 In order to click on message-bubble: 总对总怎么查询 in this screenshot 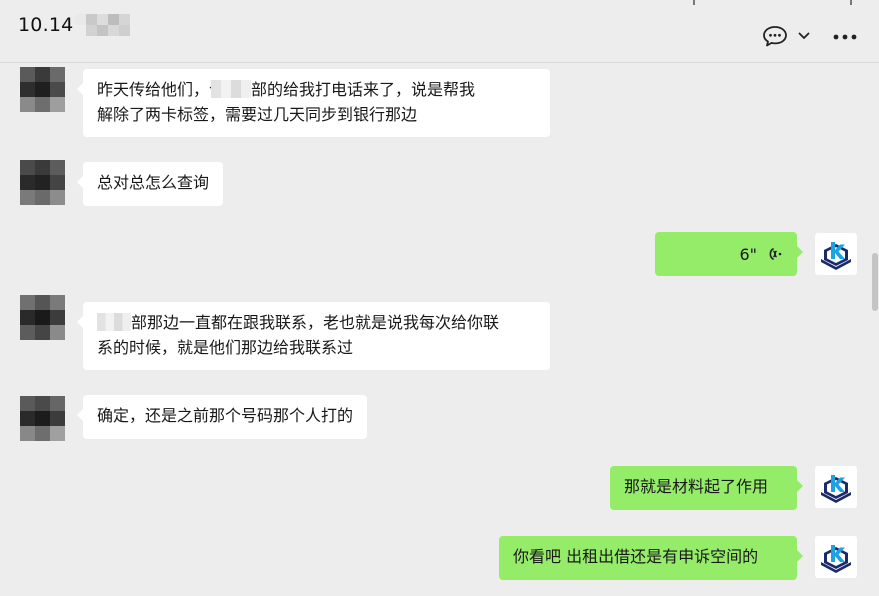, I will do `click(150, 184)`.